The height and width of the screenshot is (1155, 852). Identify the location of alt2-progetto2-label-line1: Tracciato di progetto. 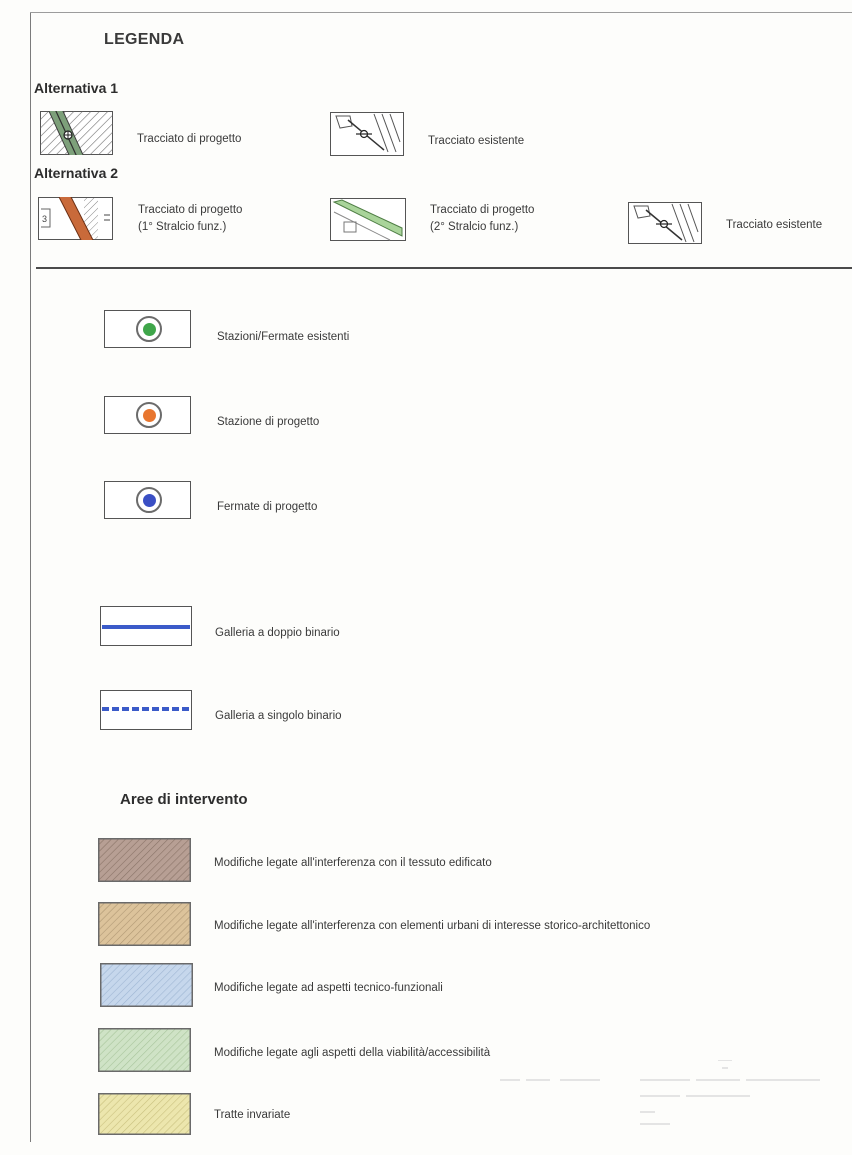
(482, 210).